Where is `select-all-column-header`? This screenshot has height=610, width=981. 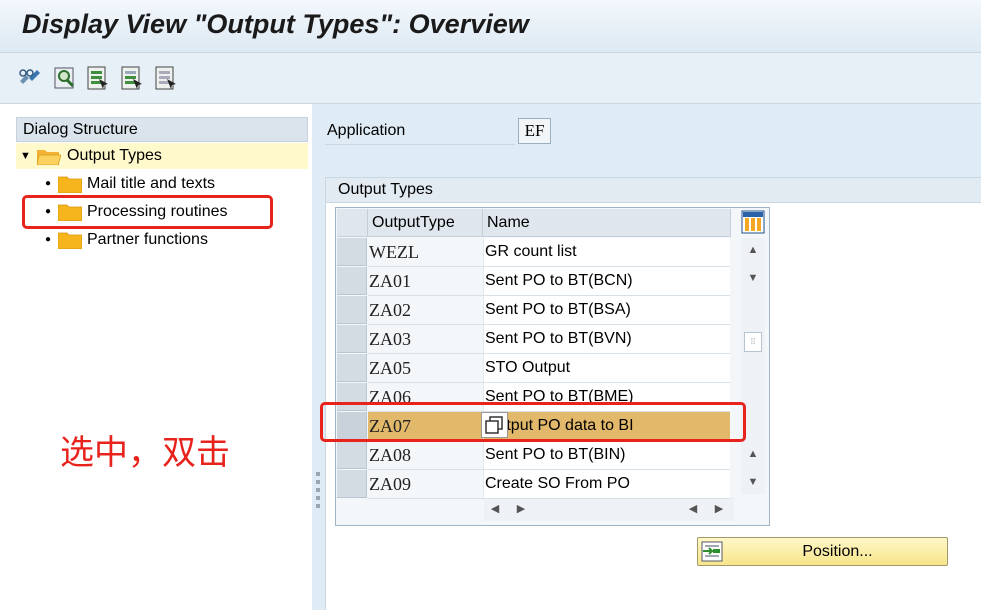
select-all-column-header is located at coordinates (352, 223).